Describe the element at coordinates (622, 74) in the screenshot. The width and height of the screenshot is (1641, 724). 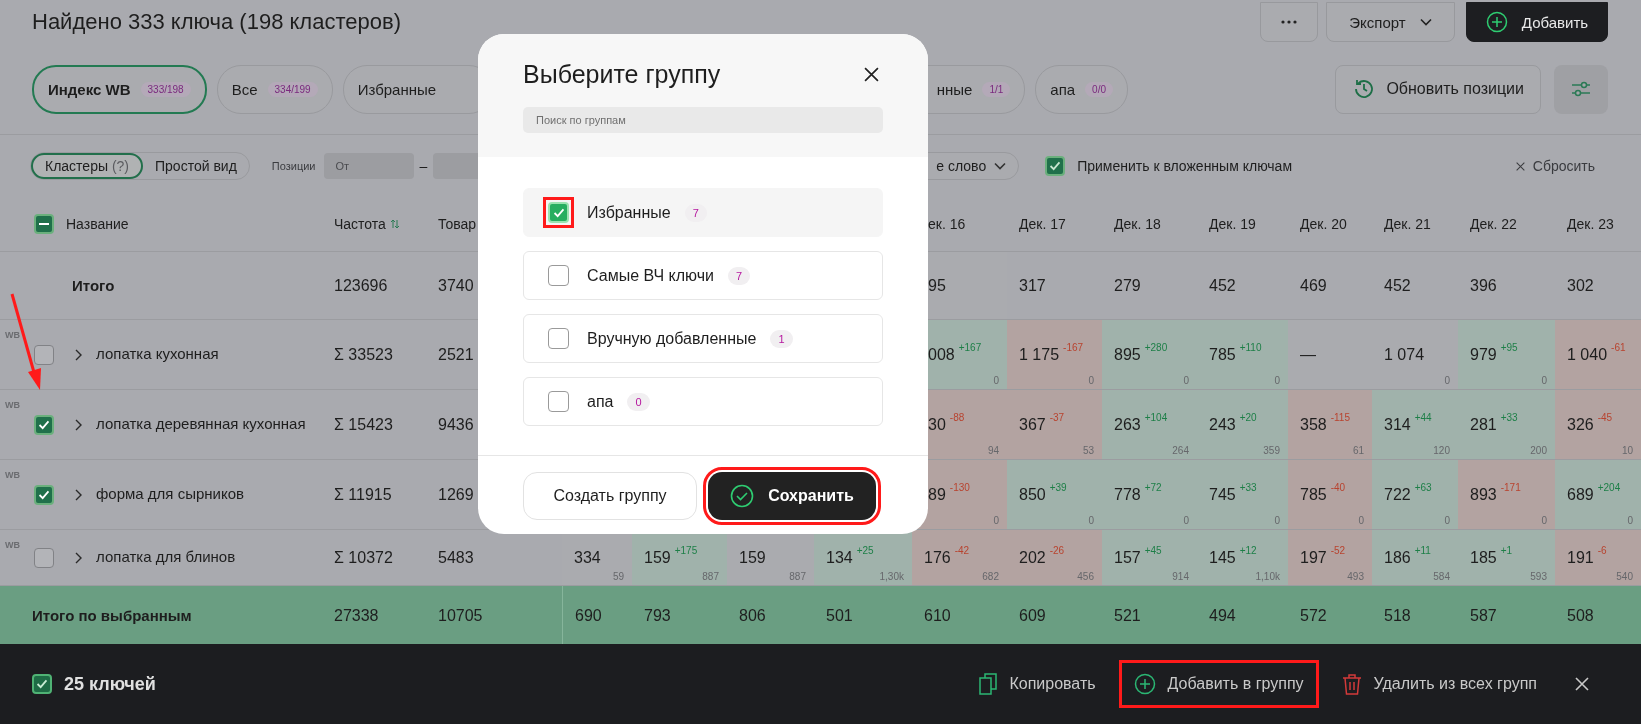
I see `dialog-title: Выберите группу` at that location.